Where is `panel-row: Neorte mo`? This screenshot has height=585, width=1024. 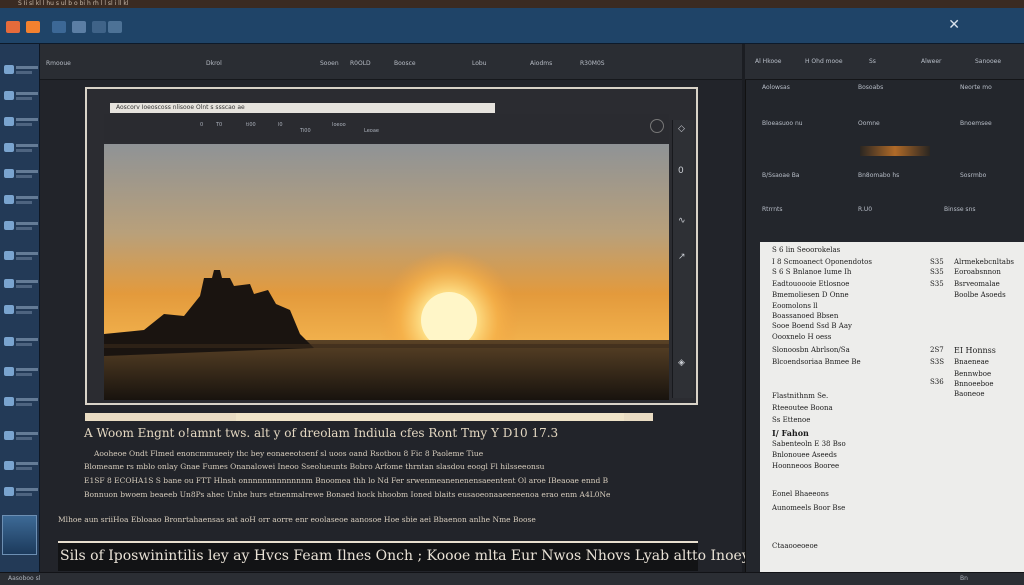 panel-row: Neorte mo is located at coordinates (976, 87).